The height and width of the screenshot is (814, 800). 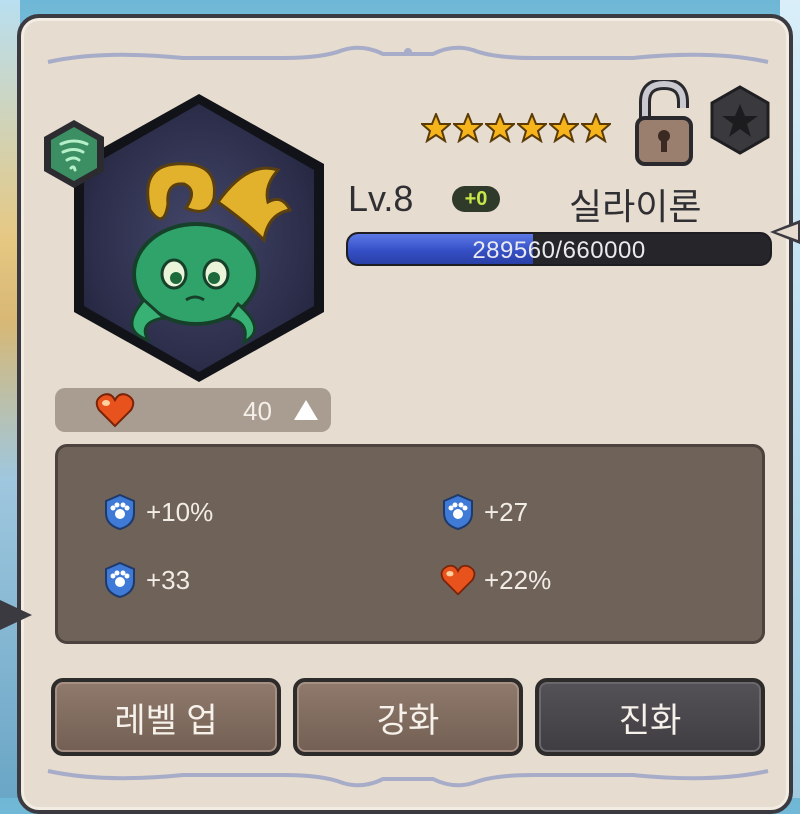 What do you see at coordinates (193, 410) in the screenshot?
I see `power-box: 40` at bounding box center [193, 410].